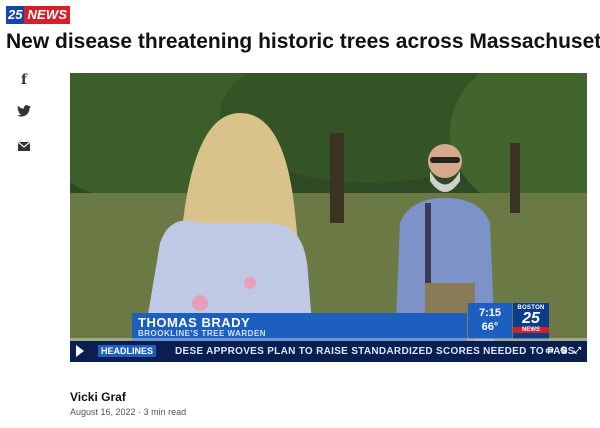  Describe the element at coordinates (24, 113) in the screenshot. I see `twitter-icon` at that location.